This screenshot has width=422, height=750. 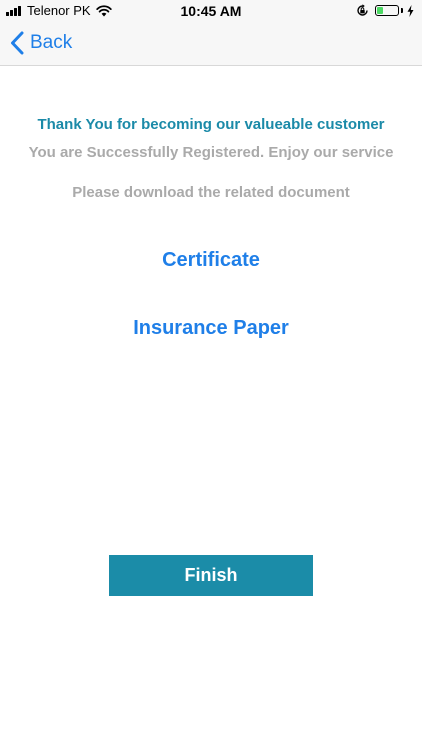 I want to click on finish-button: Finish, so click(x=211, y=575).